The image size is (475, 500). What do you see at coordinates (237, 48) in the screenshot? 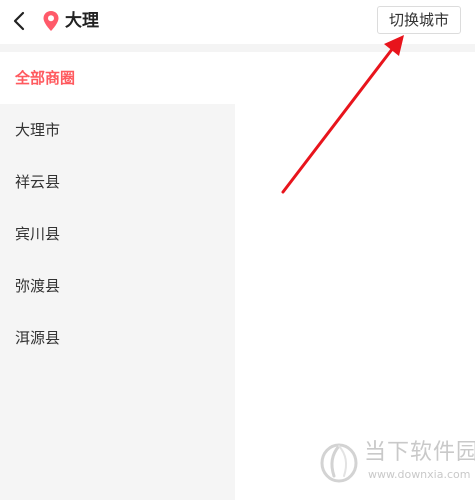
I see `header-divider` at bounding box center [237, 48].